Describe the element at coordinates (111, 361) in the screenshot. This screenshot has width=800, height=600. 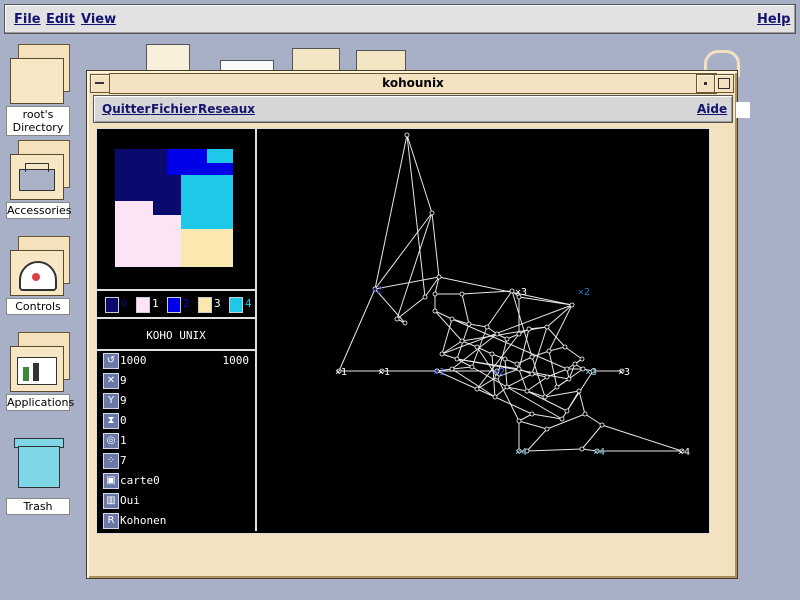
I see `cycle-icon: ↺` at that location.